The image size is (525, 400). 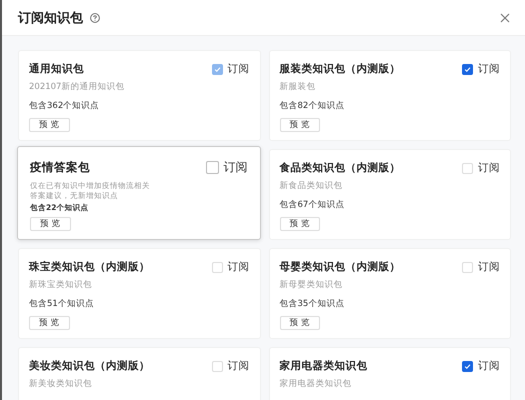 What do you see at coordinates (62, 304) in the screenshot?
I see `knowledge-count: 包含51个知识点` at bounding box center [62, 304].